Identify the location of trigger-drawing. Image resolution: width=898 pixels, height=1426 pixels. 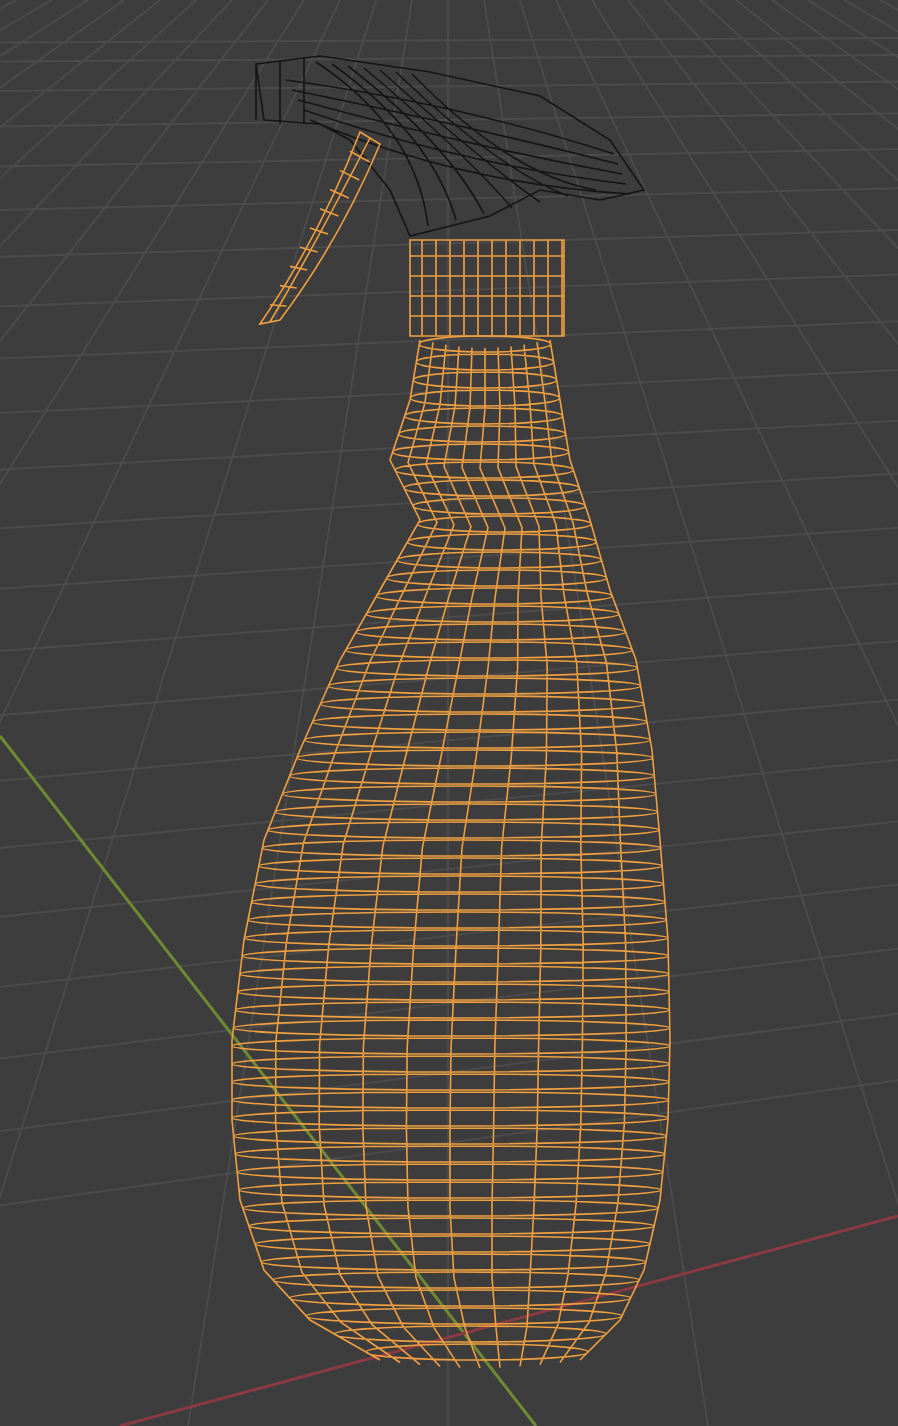
(320, 228).